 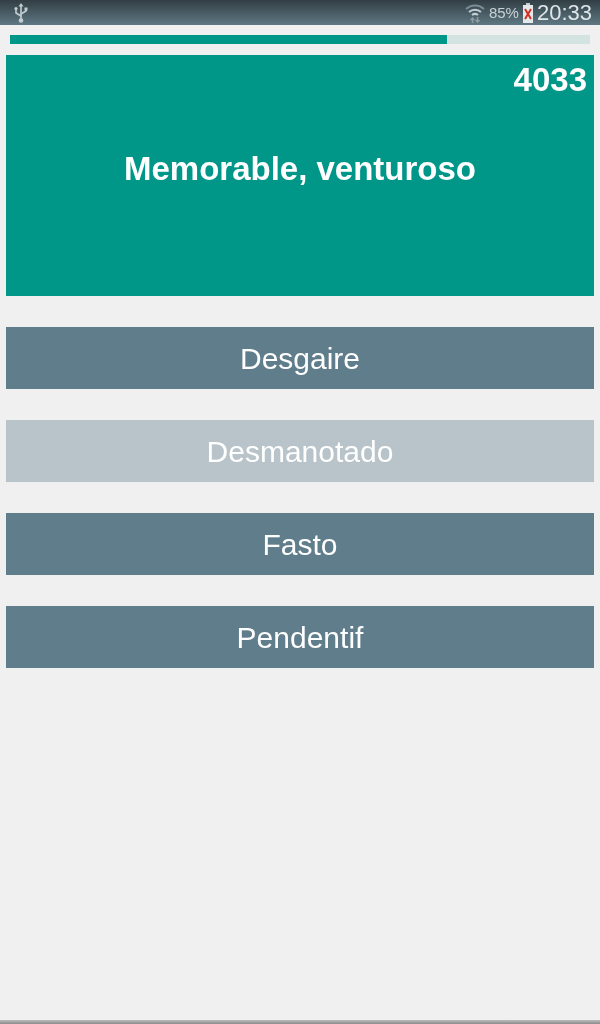 What do you see at coordinates (300, 544) in the screenshot?
I see `answer-button: Fasto` at bounding box center [300, 544].